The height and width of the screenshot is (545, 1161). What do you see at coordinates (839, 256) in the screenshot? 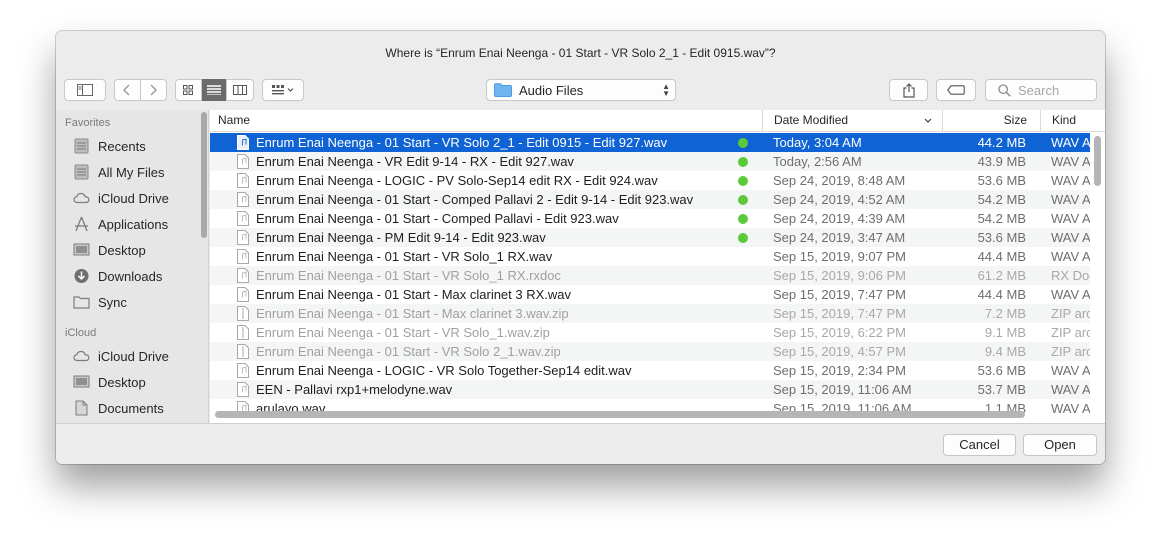
I see `file-date: Sep 15, 2019, 9:07 PM` at bounding box center [839, 256].